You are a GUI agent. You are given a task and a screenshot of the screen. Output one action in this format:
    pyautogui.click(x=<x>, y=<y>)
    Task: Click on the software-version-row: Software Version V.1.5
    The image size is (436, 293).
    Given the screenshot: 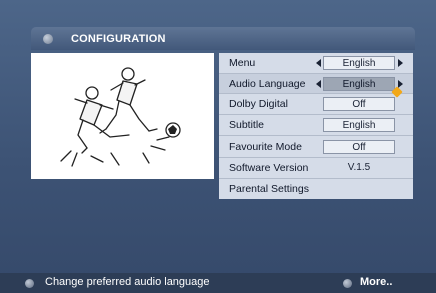 What is the action you would take?
    pyautogui.click(x=316, y=168)
    